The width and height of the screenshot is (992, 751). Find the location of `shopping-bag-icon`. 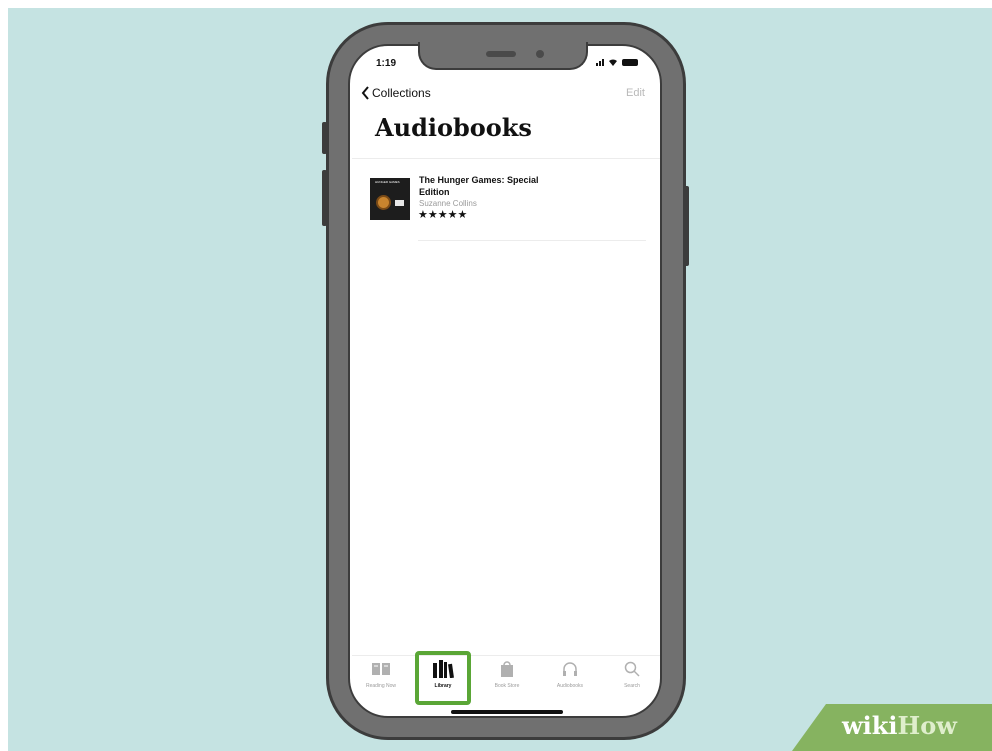

shopping-bag-icon is located at coordinates (507, 669).